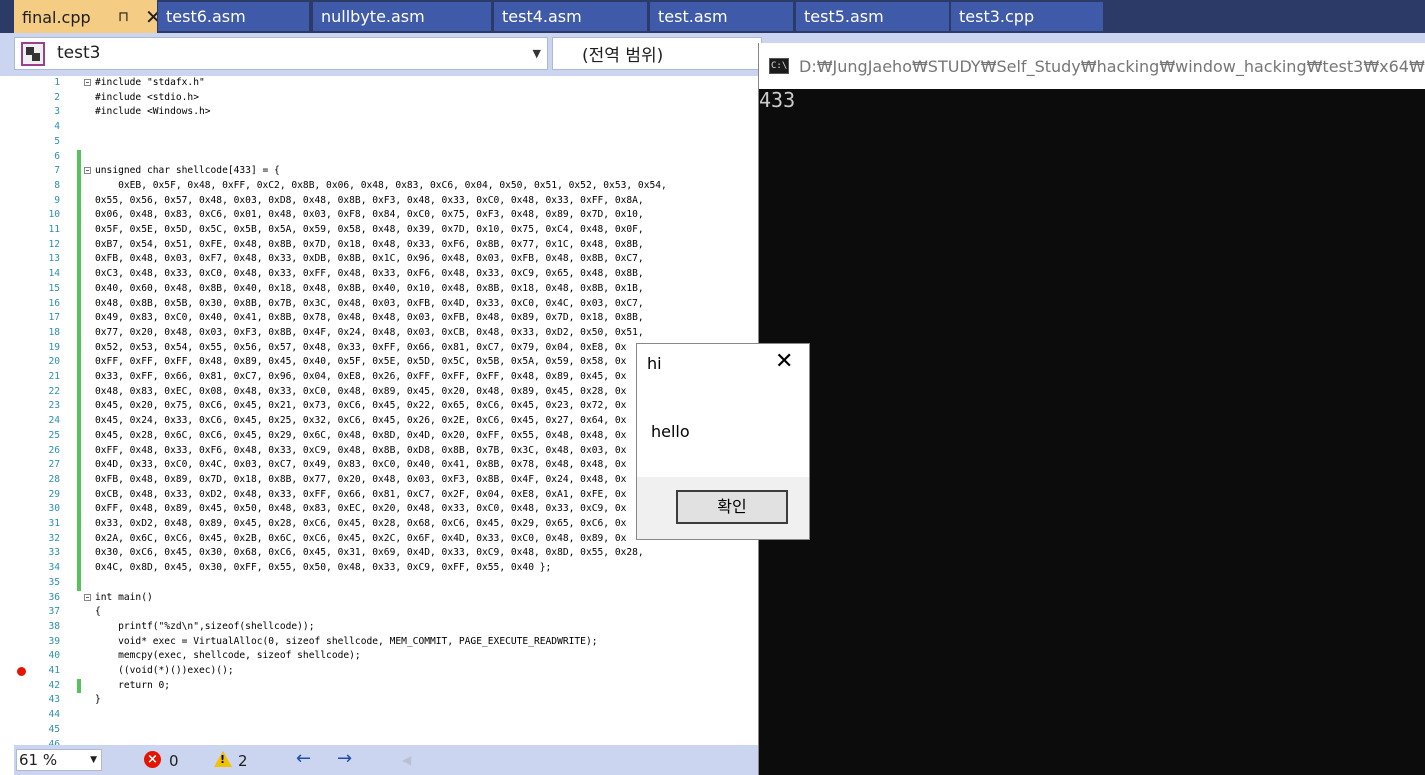  What do you see at coordinates (174, 761) in the screenshot?
I see `error-count: 0` at bounding box center [174, 761].